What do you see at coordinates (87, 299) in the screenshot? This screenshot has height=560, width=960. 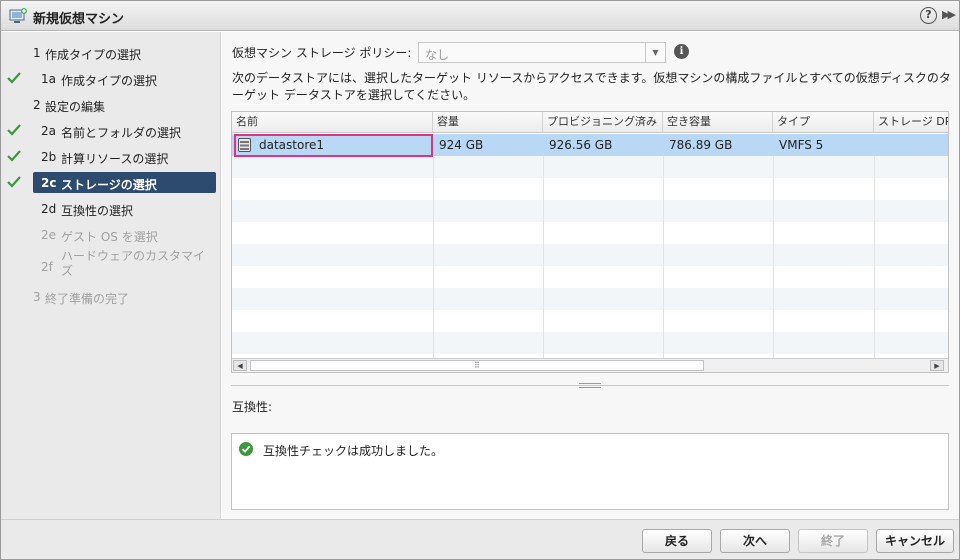 I see `step-label: 終了準備の完了` at bounding box center [87, 299].